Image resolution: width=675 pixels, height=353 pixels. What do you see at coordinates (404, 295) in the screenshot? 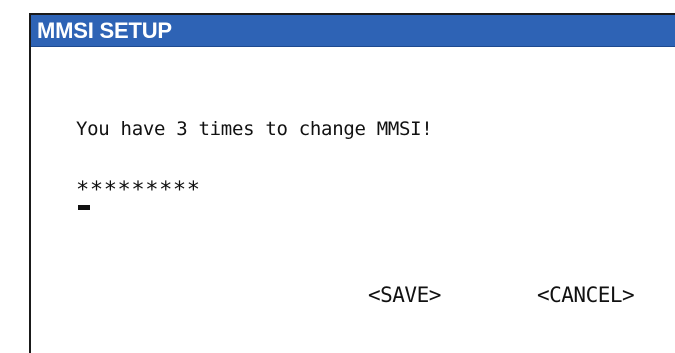
I see `save-button: <SAVE>` at bounding box center [404, 295].